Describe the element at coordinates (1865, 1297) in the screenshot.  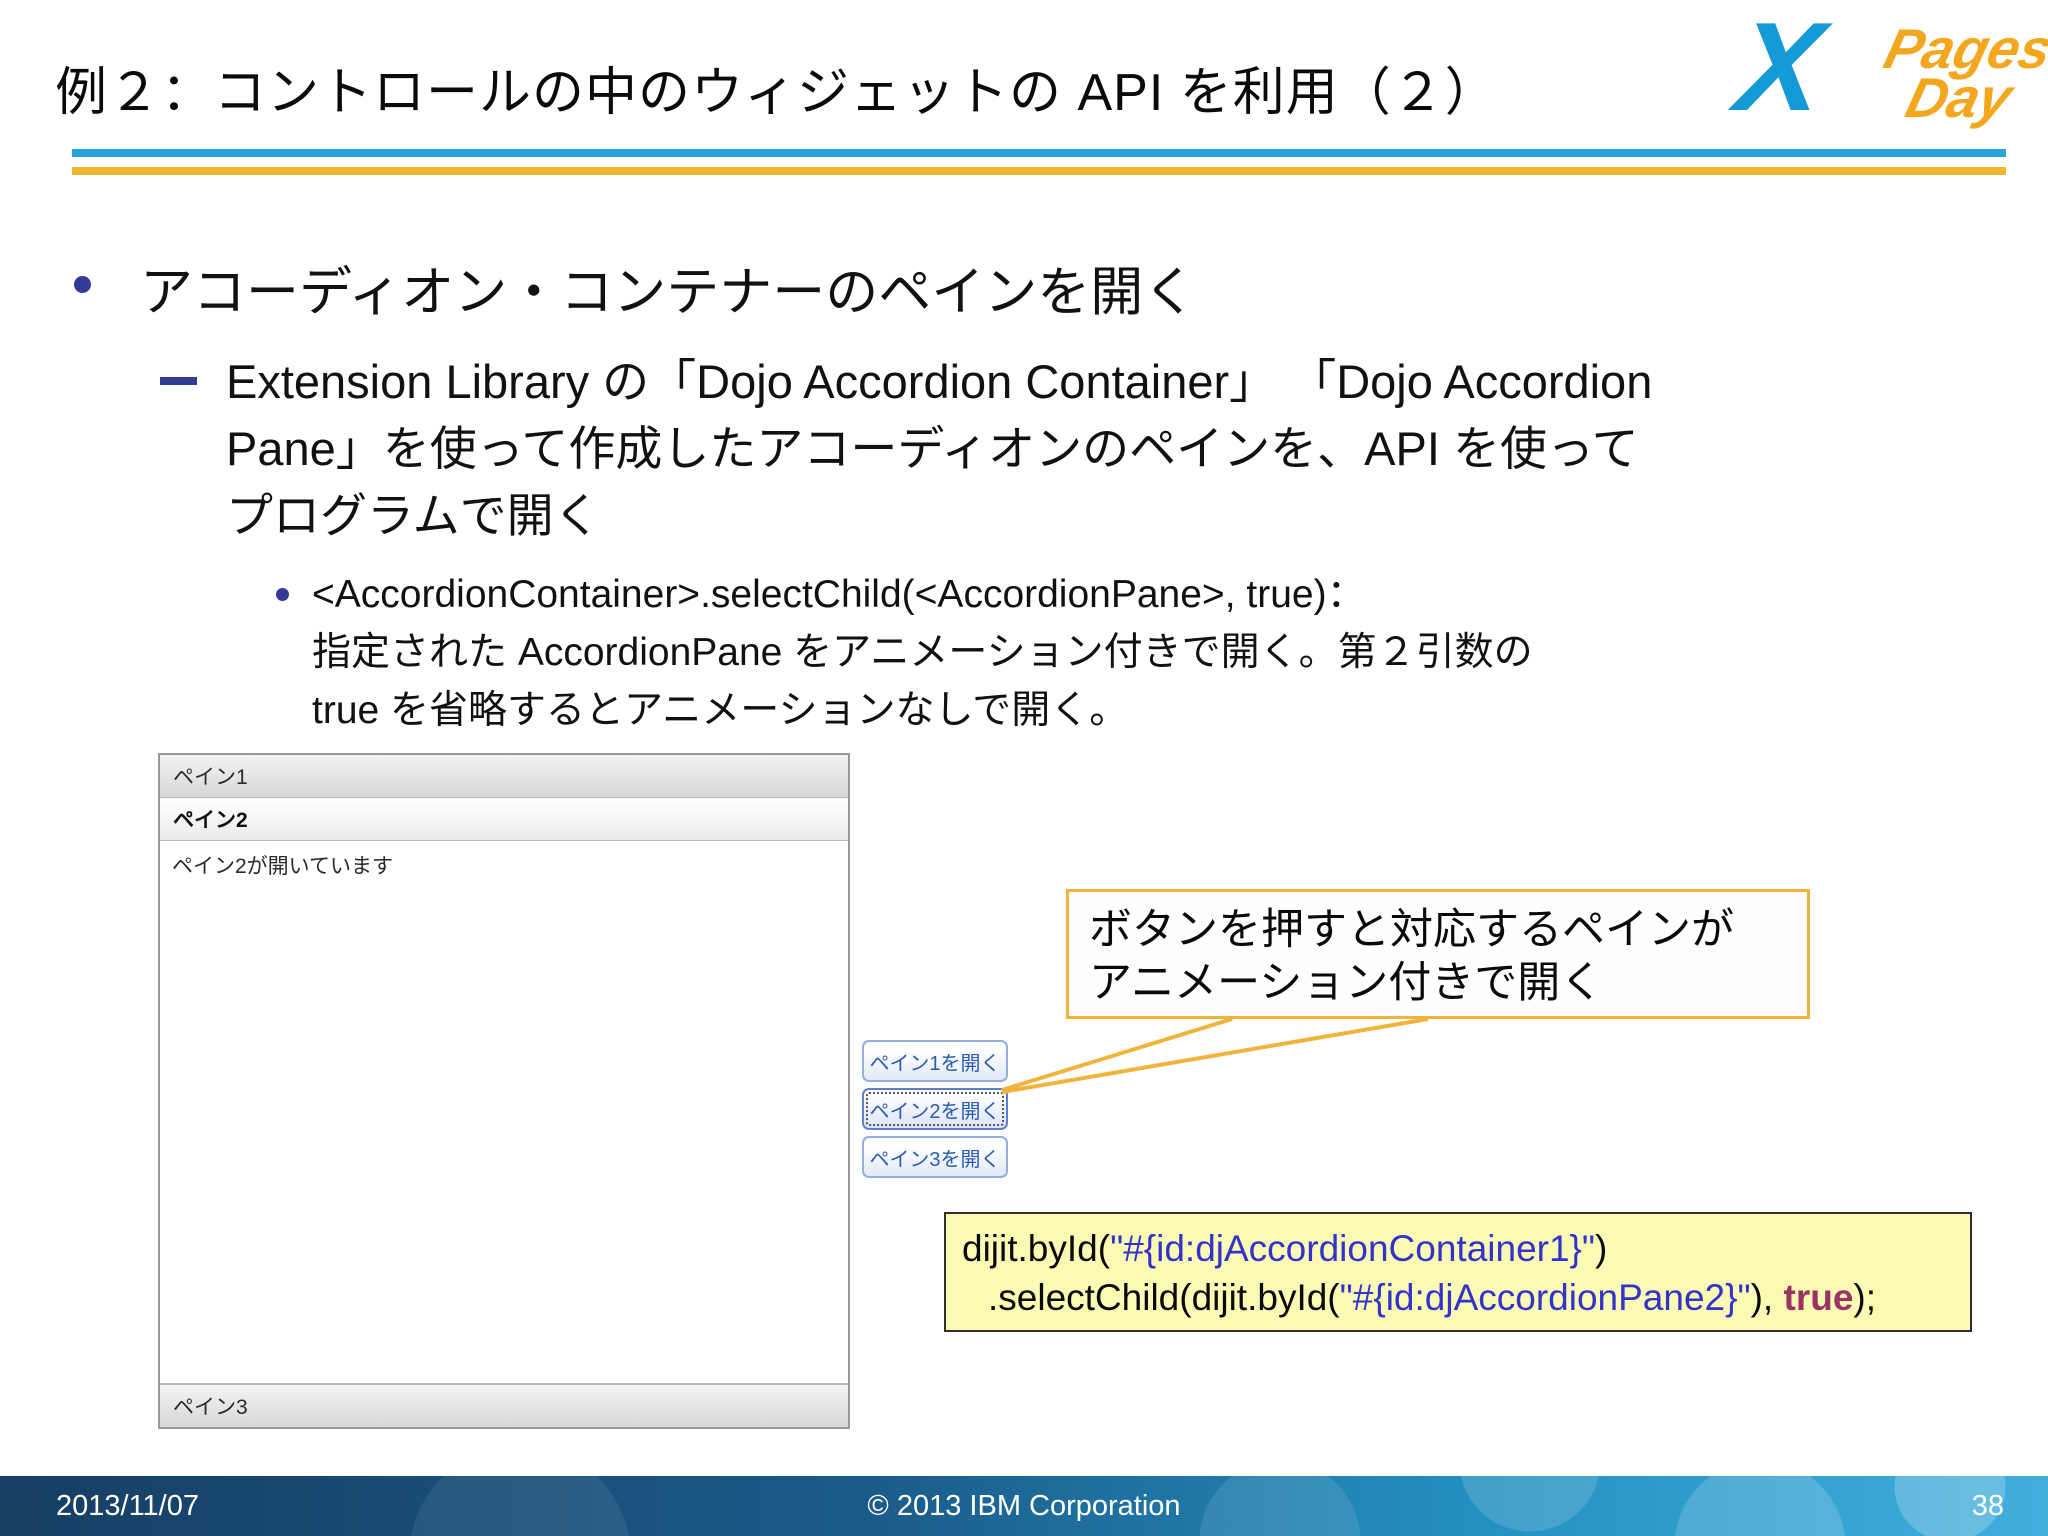
I see `code-token: );` at that location.